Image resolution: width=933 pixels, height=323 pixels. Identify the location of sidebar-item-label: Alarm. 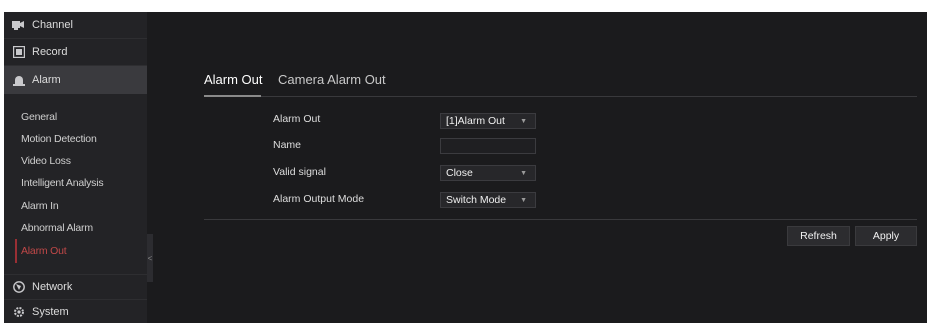
(46, 80).